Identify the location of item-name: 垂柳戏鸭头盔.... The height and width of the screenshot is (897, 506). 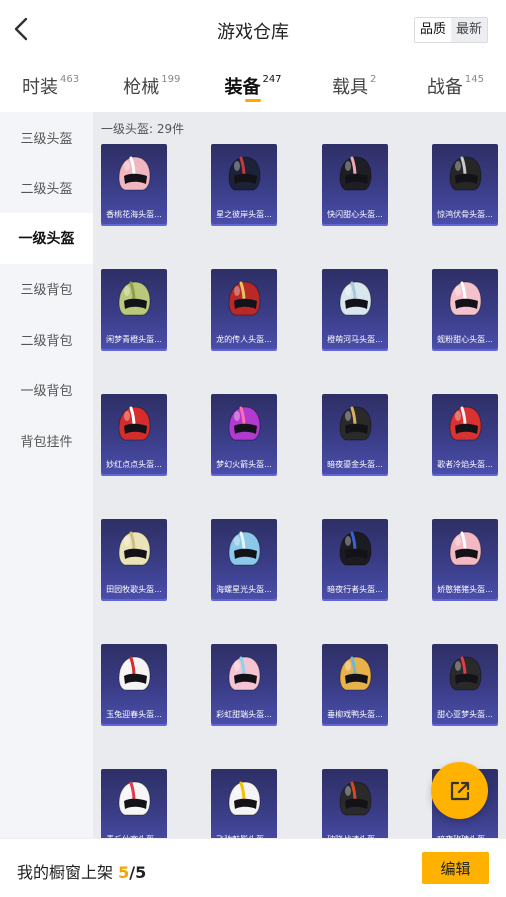
(355, 714).